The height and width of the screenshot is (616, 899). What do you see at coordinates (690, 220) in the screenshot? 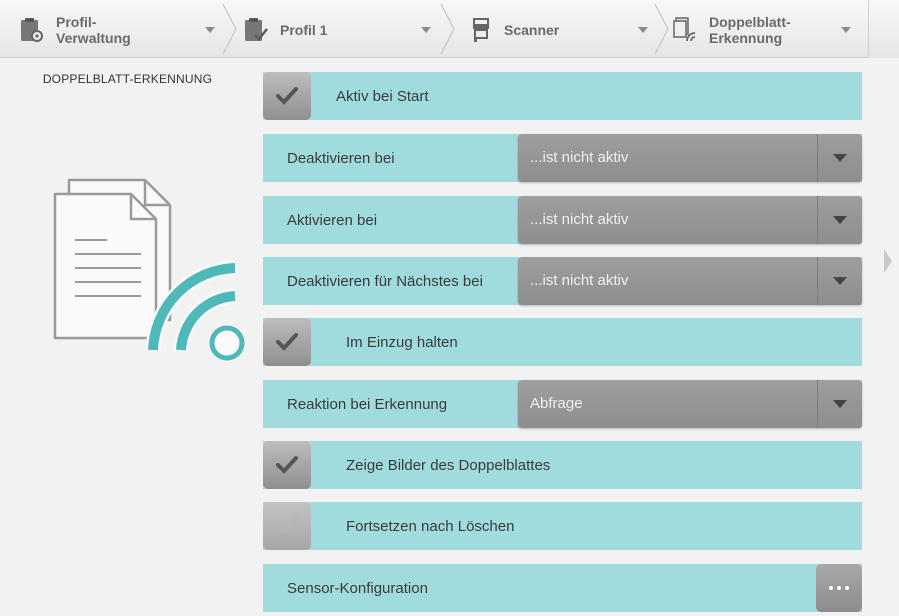
I see `aktivieren-bei-select: ...ist nicht aktiv` at bounding box center [690, 220].